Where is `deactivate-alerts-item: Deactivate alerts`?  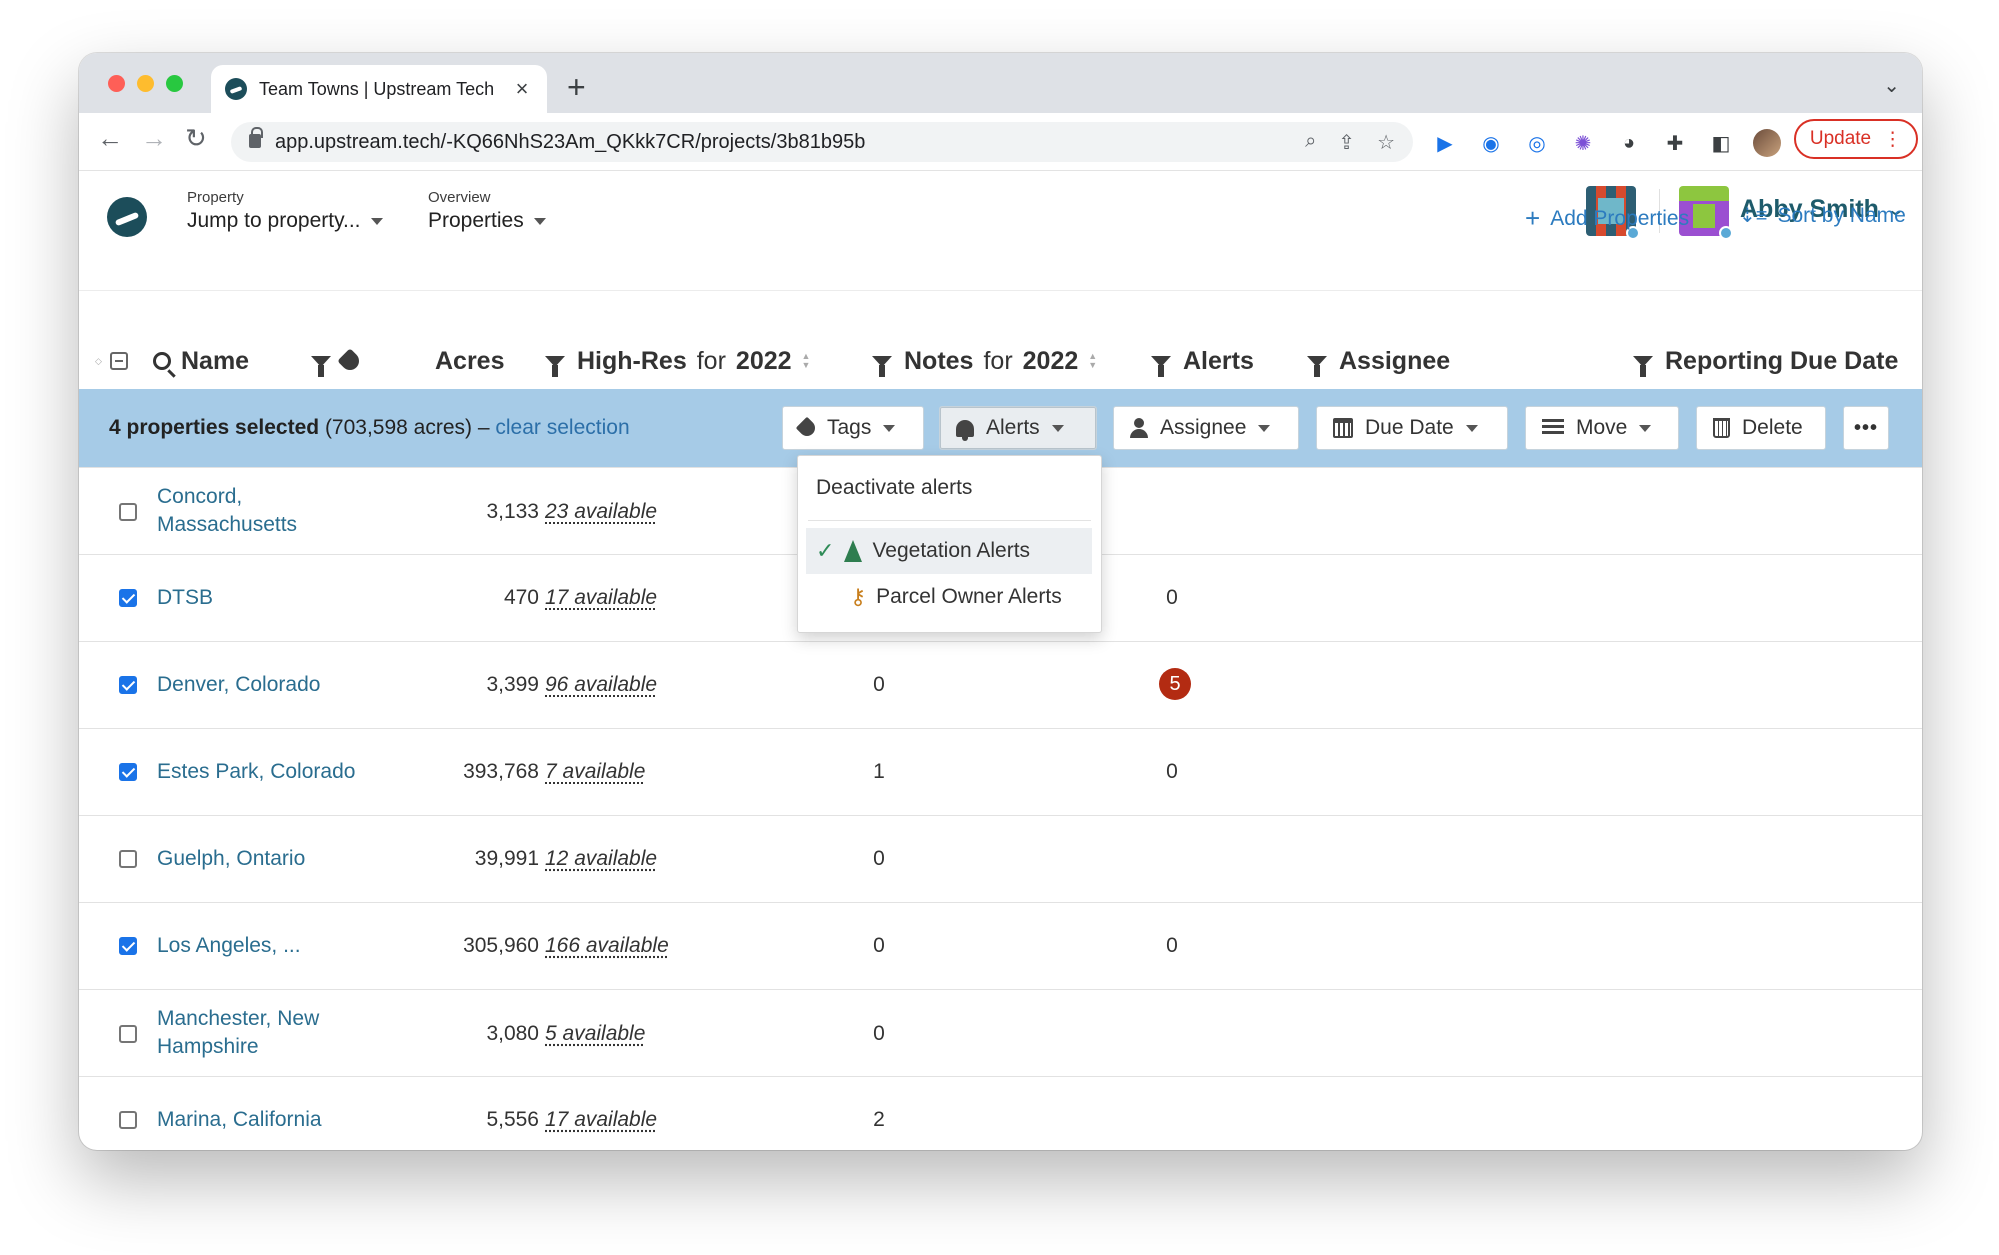
deactivate-alerts-item: Deactivate alerts is located at coordinates (894, 488).